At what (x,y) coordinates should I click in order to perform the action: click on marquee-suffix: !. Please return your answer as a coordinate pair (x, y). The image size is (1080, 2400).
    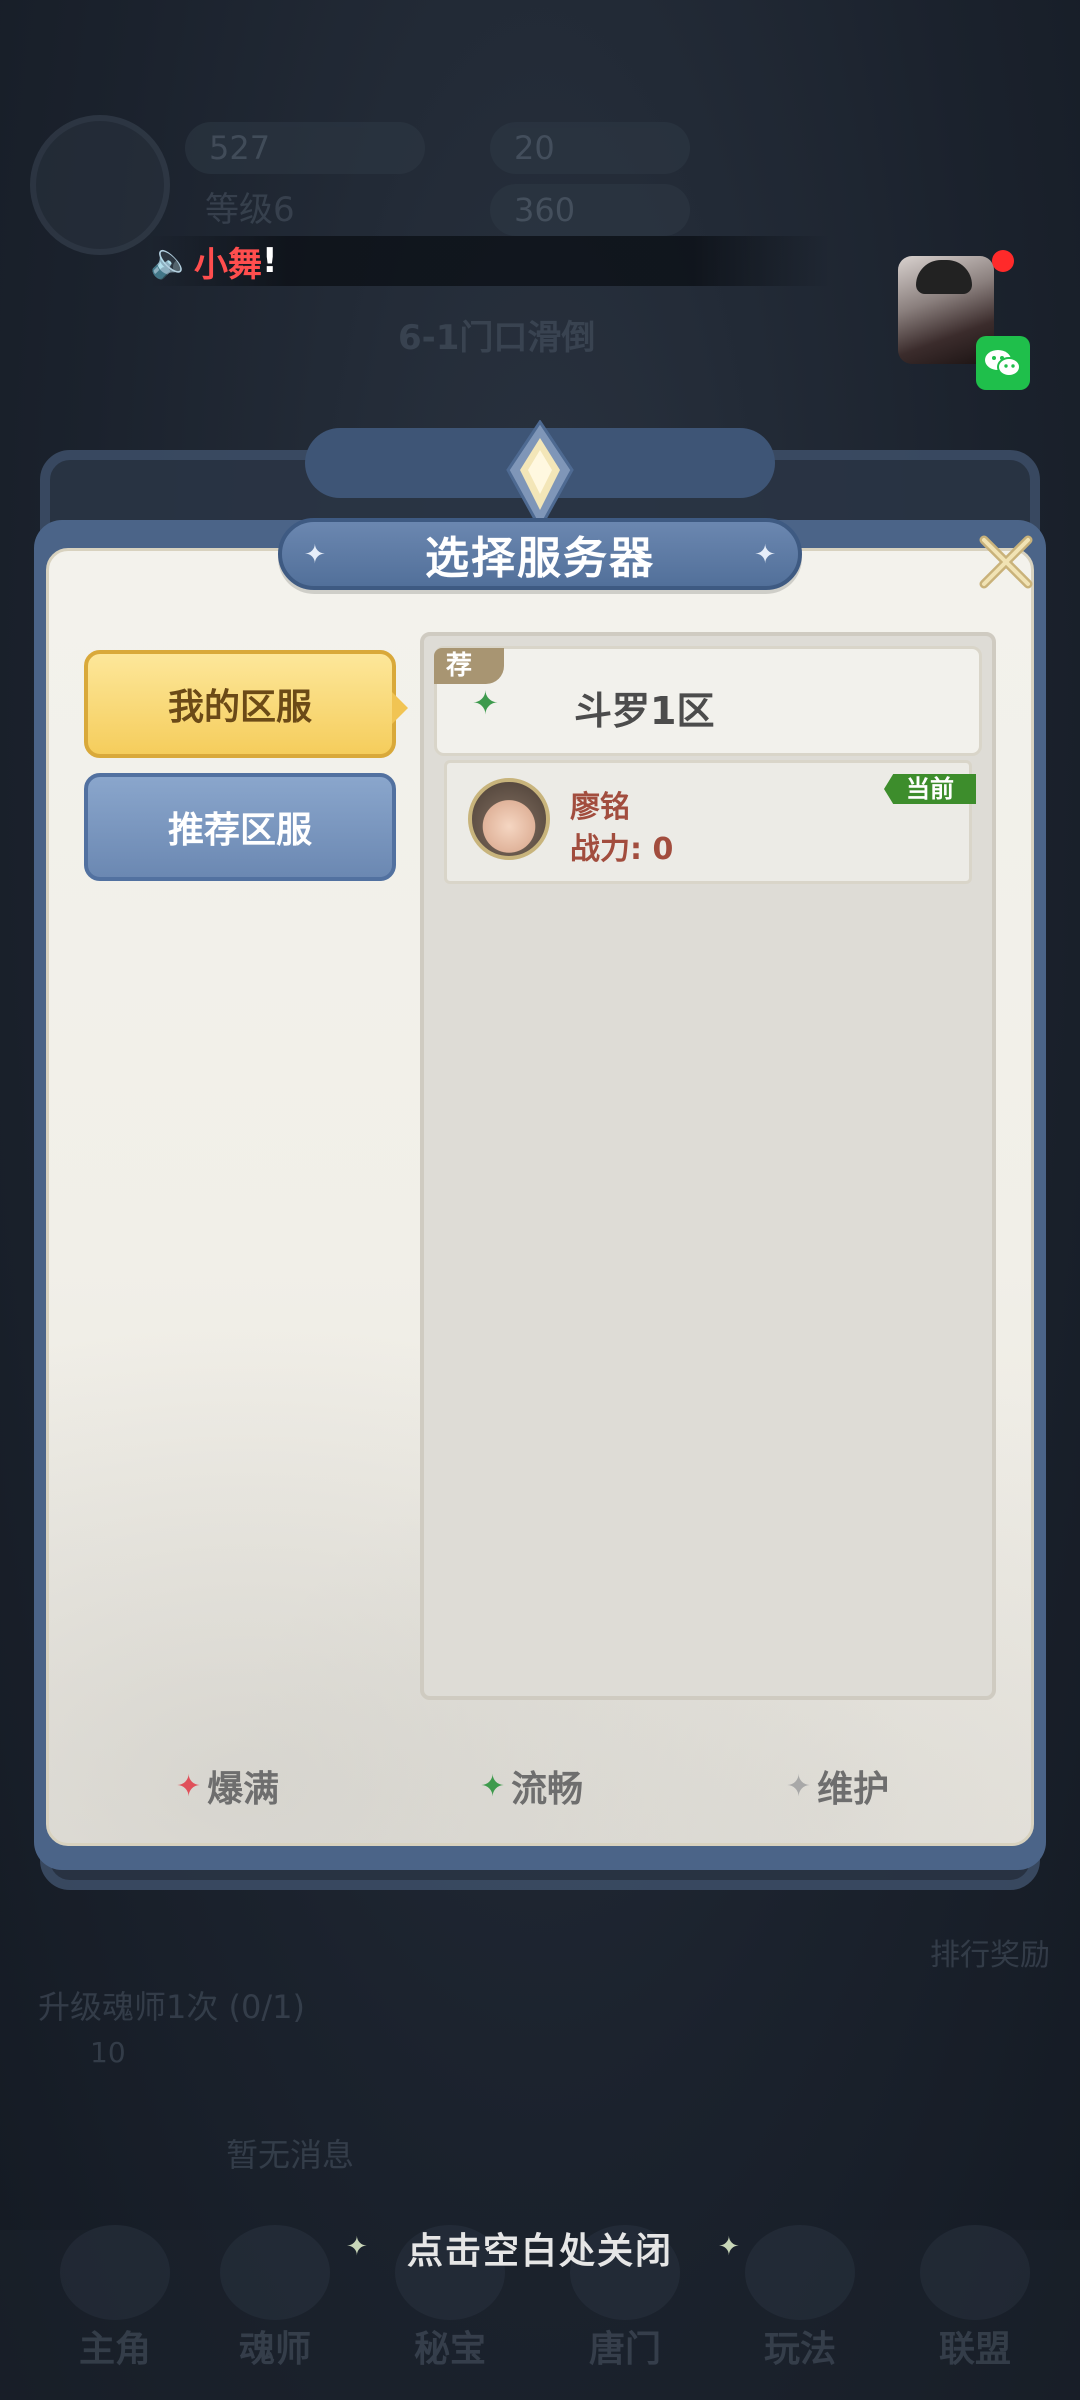
    Looking at the image, I should click on (270, 261).